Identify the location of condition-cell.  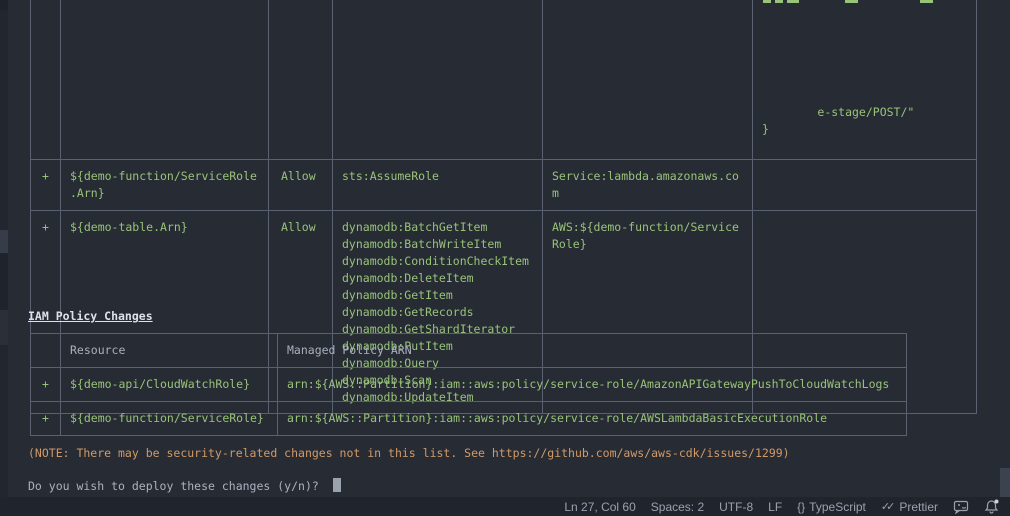
(864, 185).